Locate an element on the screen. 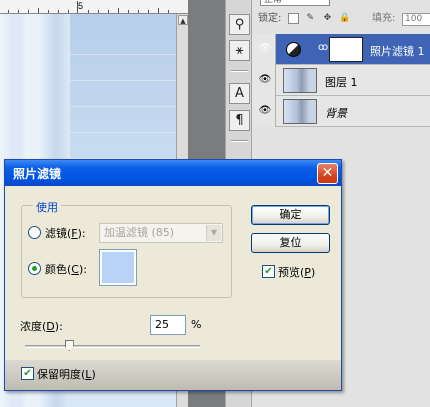 Image resolution: width=430 pixels, height=407 pixels. blend-mode-select: 正常 is located at coordinates (295, 3).